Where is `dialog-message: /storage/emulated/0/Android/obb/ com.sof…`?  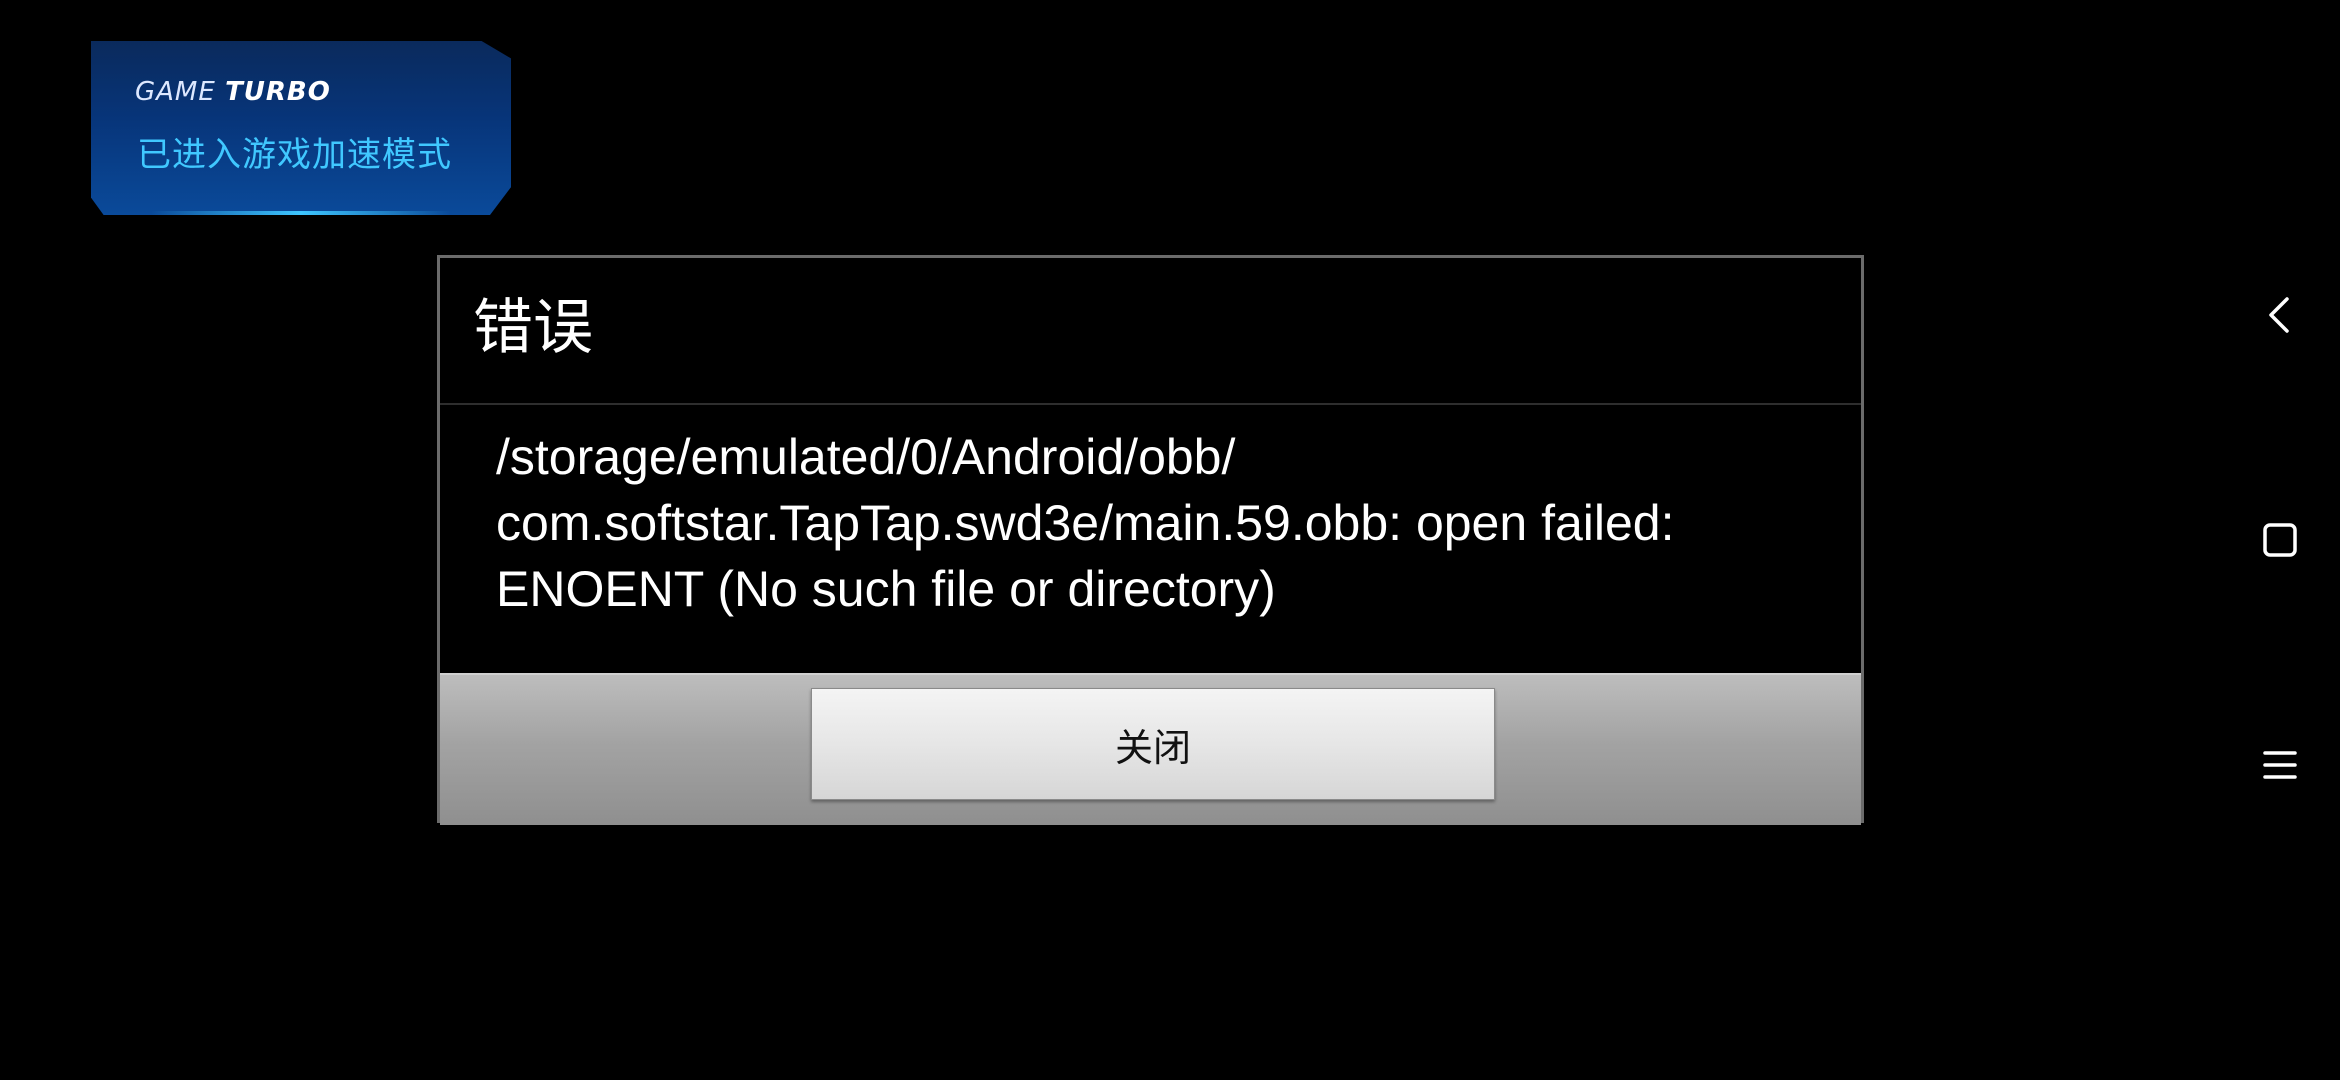
dialog-message: /storage/emulated/0/Android/obb/ com.sof… is located at coordinates (1085, 523).